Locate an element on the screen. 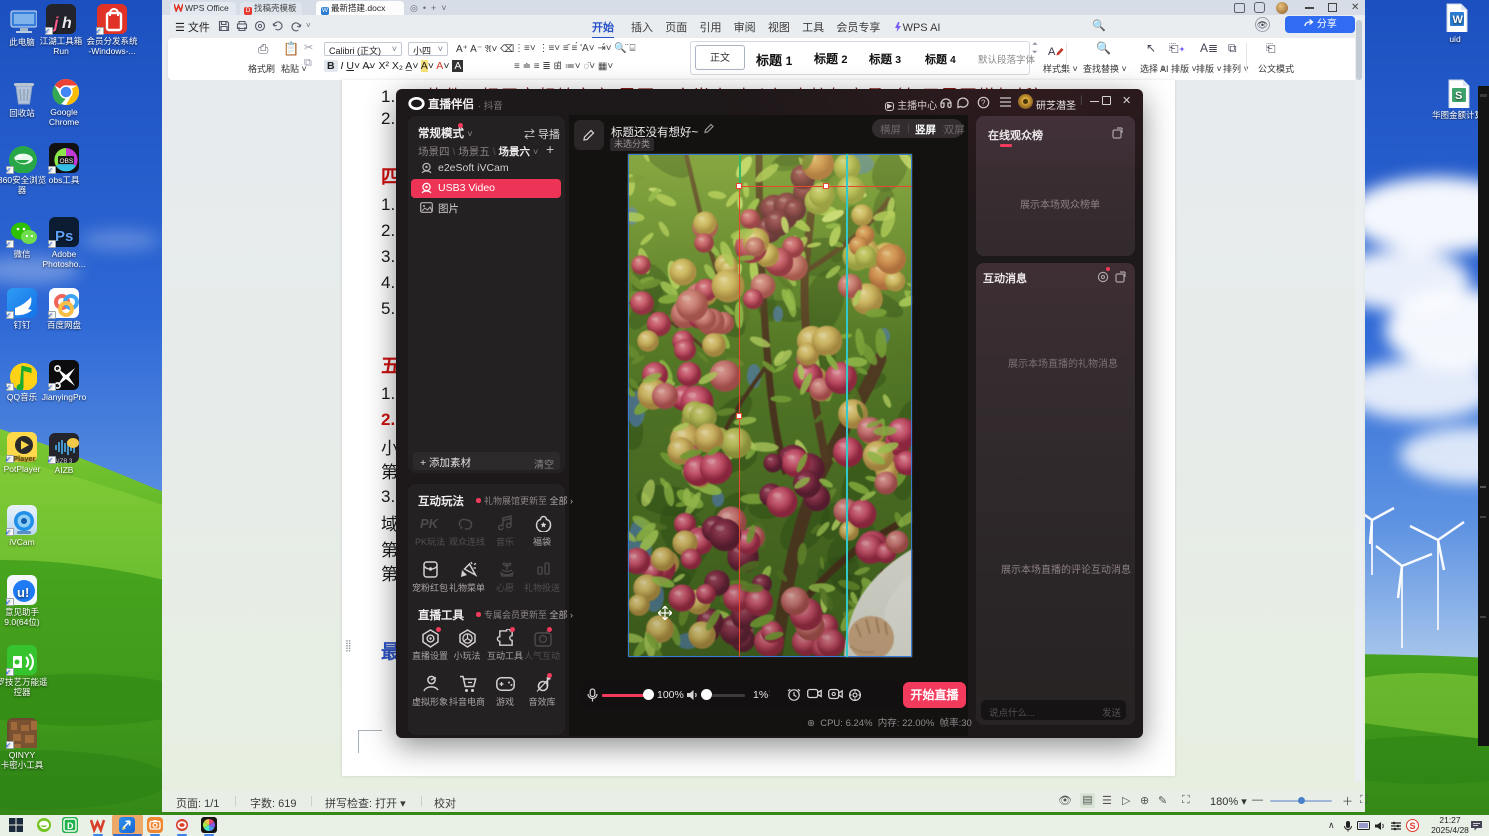 The width and height of the screenshot is (1489, 836). svg-text: Ps is located at coordinates (64, 236).